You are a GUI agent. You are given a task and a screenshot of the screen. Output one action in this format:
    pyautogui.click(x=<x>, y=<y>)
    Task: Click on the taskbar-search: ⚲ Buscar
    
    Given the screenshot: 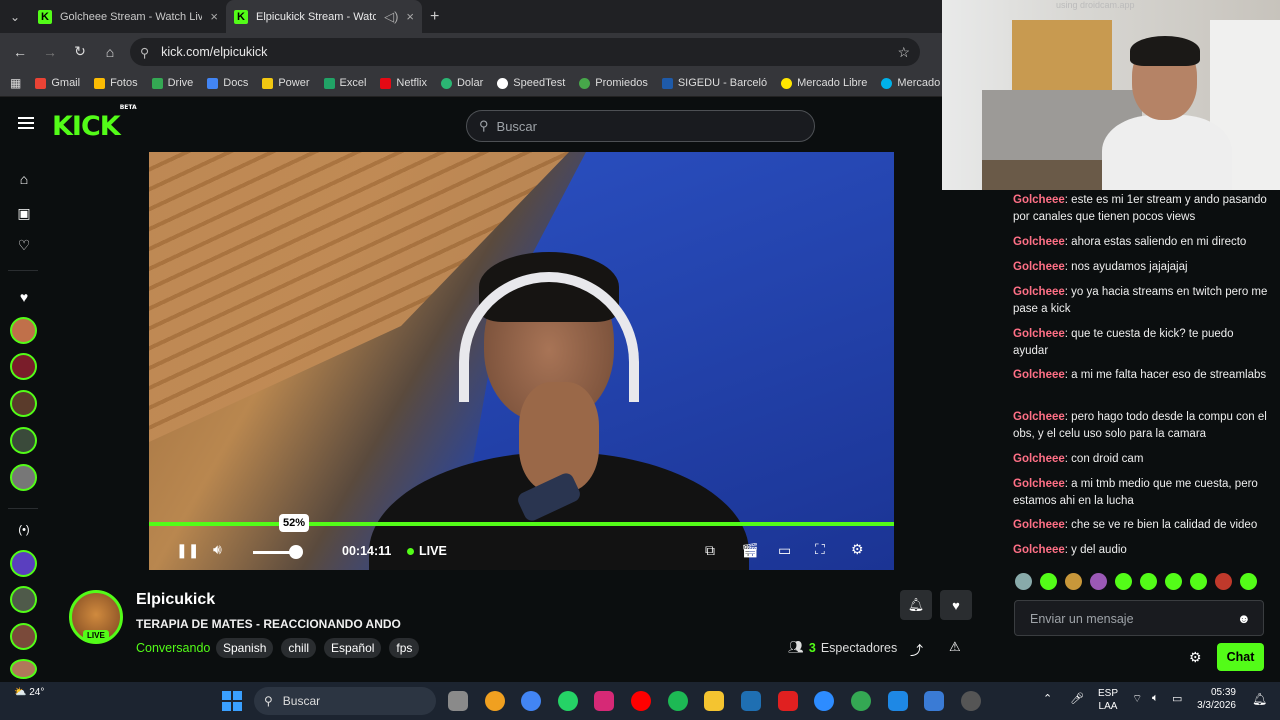 What is the action you would take?
    pyautogui.click(x=345, y=701)
    